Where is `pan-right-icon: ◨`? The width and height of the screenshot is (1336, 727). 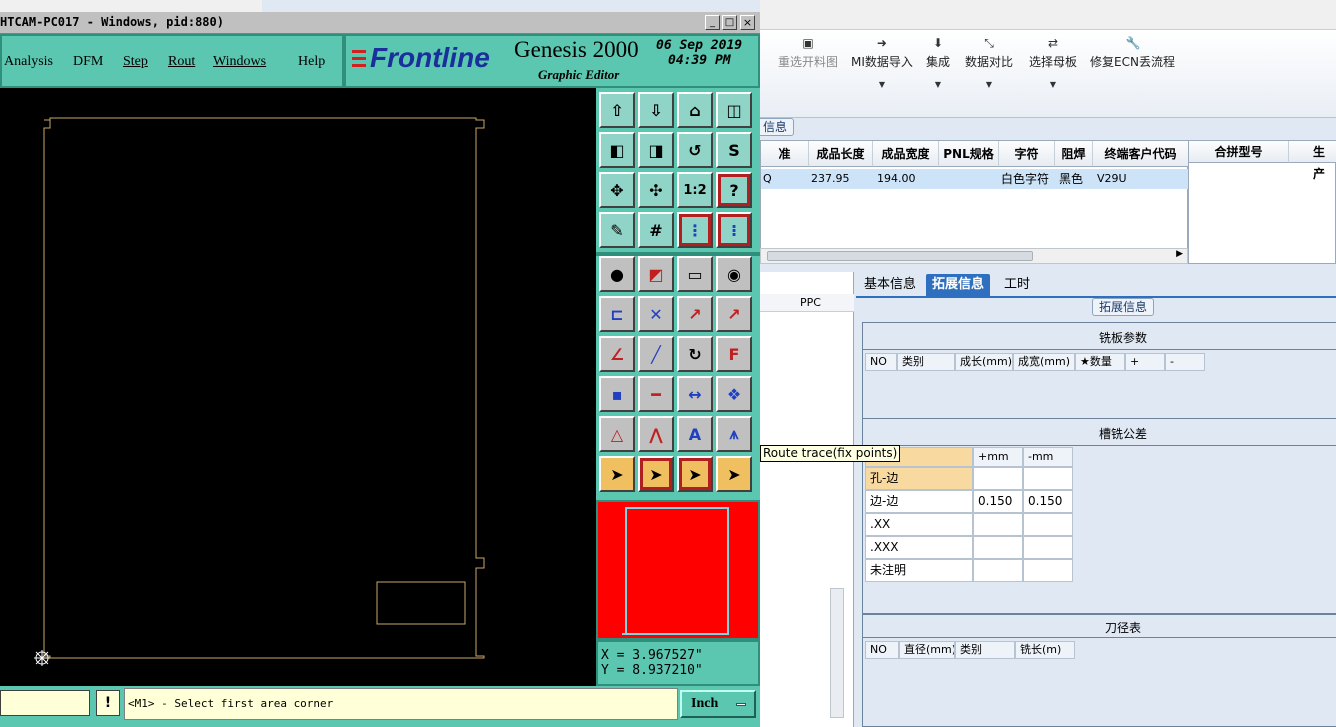 pan-right-icon: ◨ is located at coordinates (656, 150).